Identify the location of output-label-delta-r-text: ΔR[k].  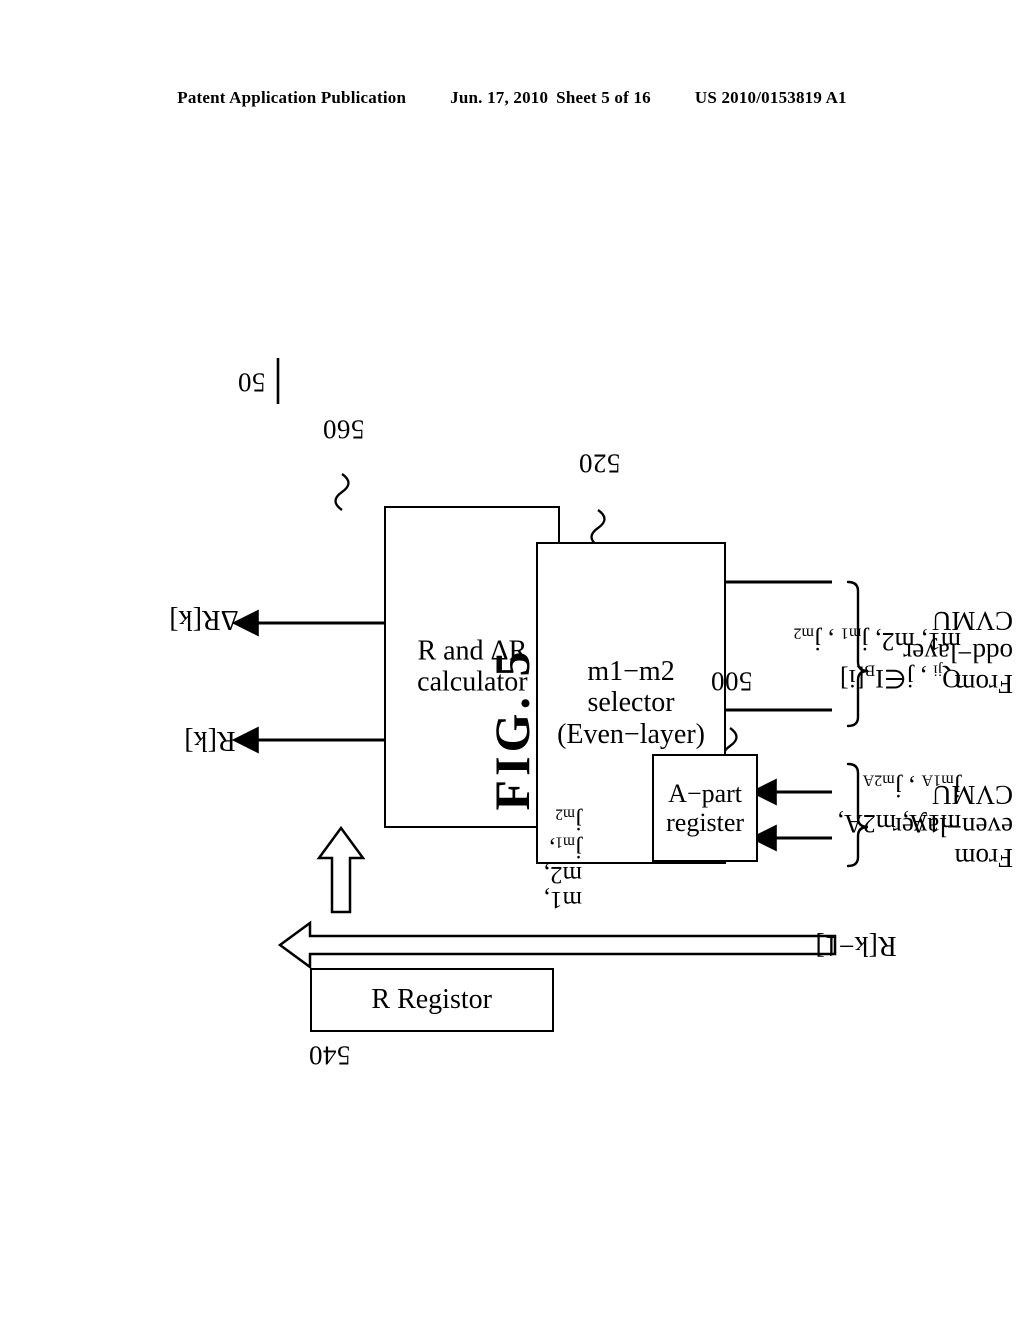
(204, 619).